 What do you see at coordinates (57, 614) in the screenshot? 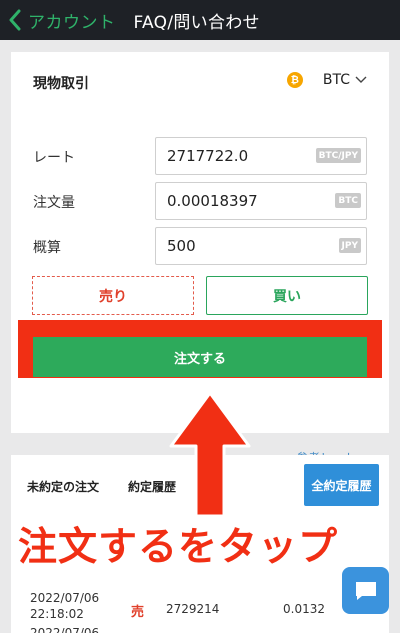
I see `row-time: 22:18:02` at bounding box center [57, 614].